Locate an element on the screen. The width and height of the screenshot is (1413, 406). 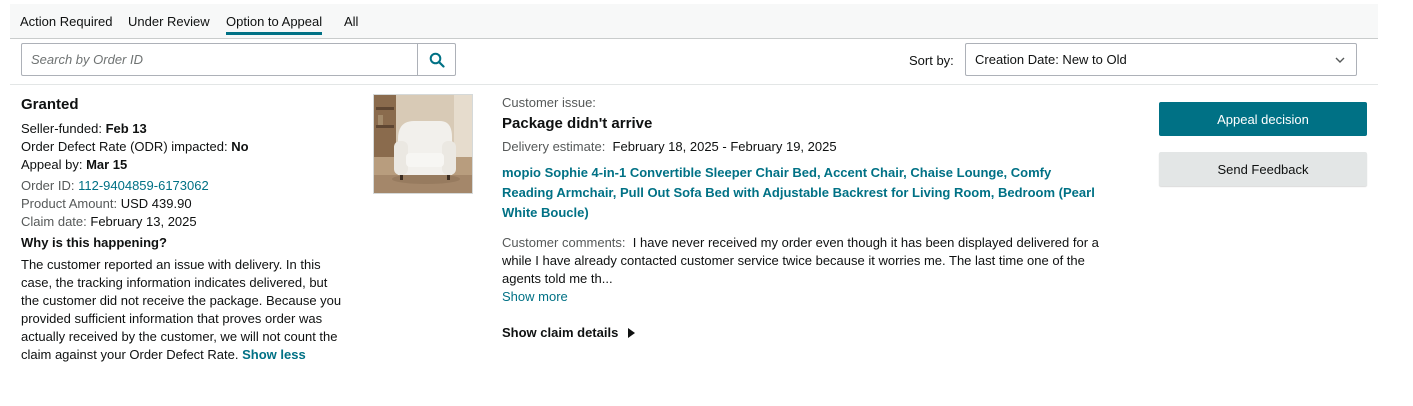
sort-label: Sort by: is located at coordinates (931, 60).